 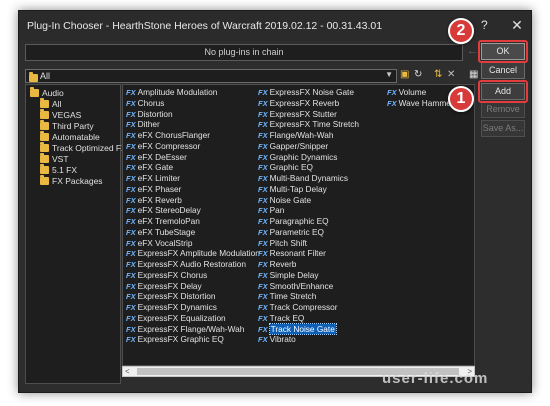 I want to click on tree-item-vegas: VEGAS, so click(x=60, y=115).